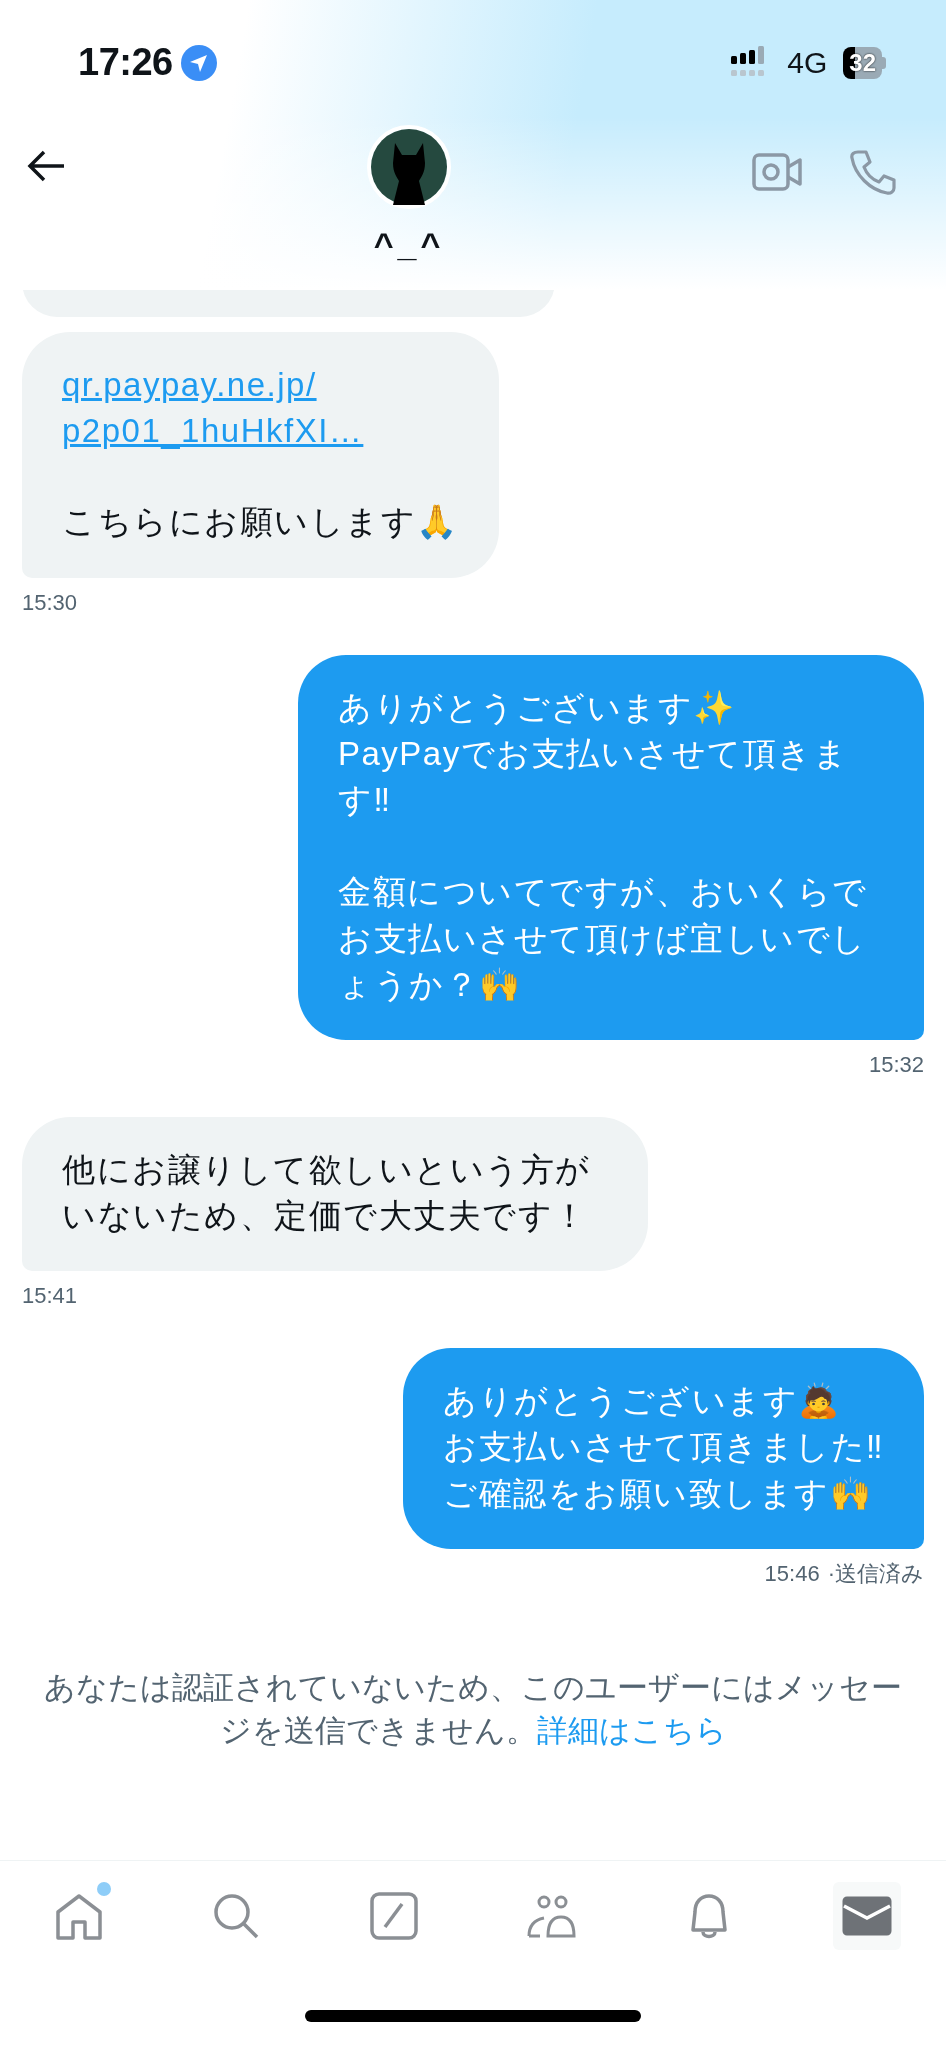 The width and height of the screenshot is (946, 2048). I want to click on compose-icon, so click(394, 1915).